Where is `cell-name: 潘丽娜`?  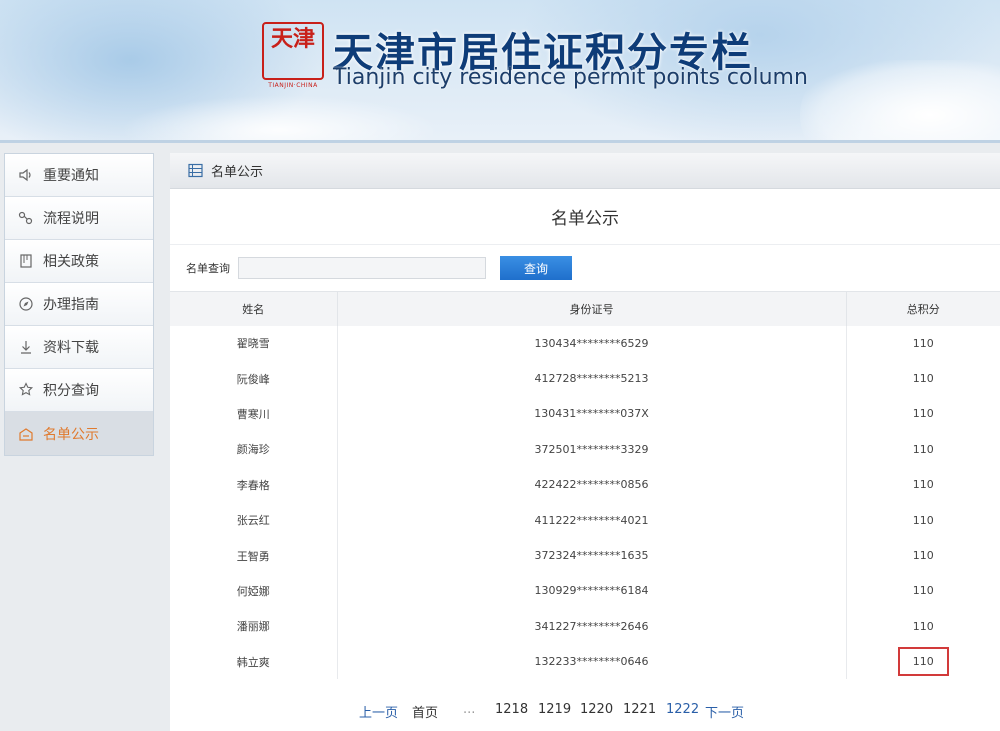
cell-name: 潘丽娜 is located at coordinates (254, 626).